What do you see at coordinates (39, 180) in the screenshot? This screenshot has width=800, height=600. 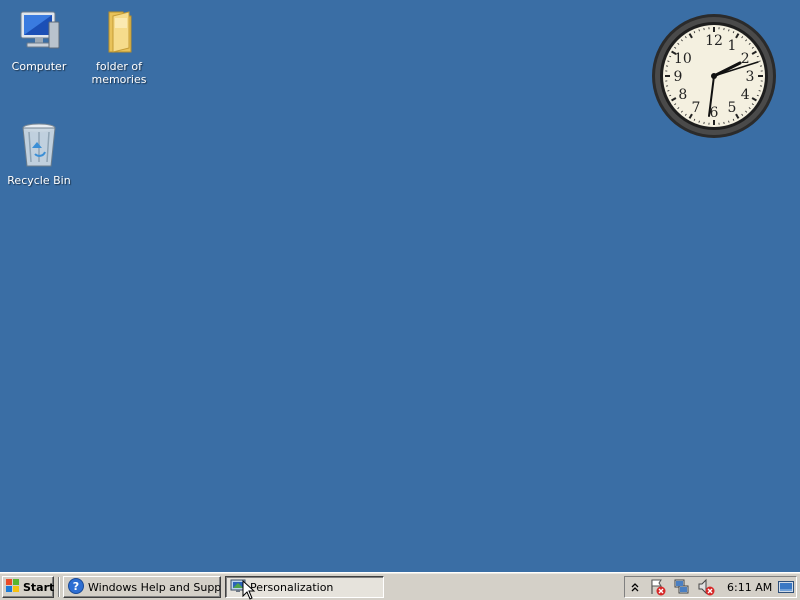 I see `desktop-icon-label: Recycle Bin` at bounding box center [39, 180].